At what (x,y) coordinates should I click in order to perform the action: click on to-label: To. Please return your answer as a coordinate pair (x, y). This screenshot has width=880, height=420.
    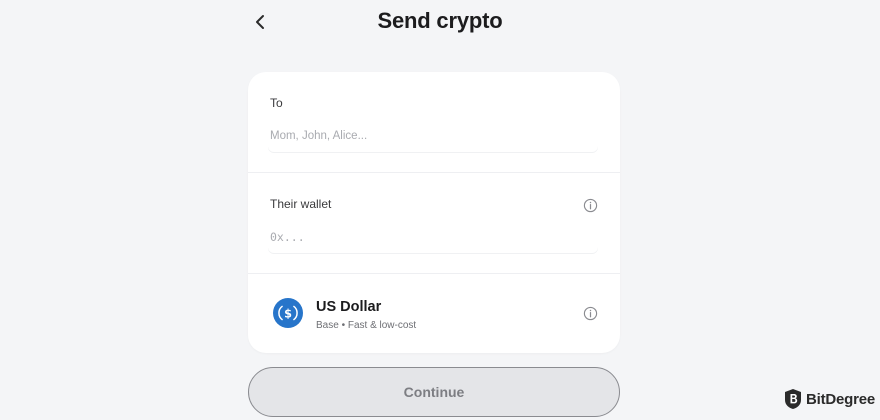
    Looking at the image, I should click on (276, 103).